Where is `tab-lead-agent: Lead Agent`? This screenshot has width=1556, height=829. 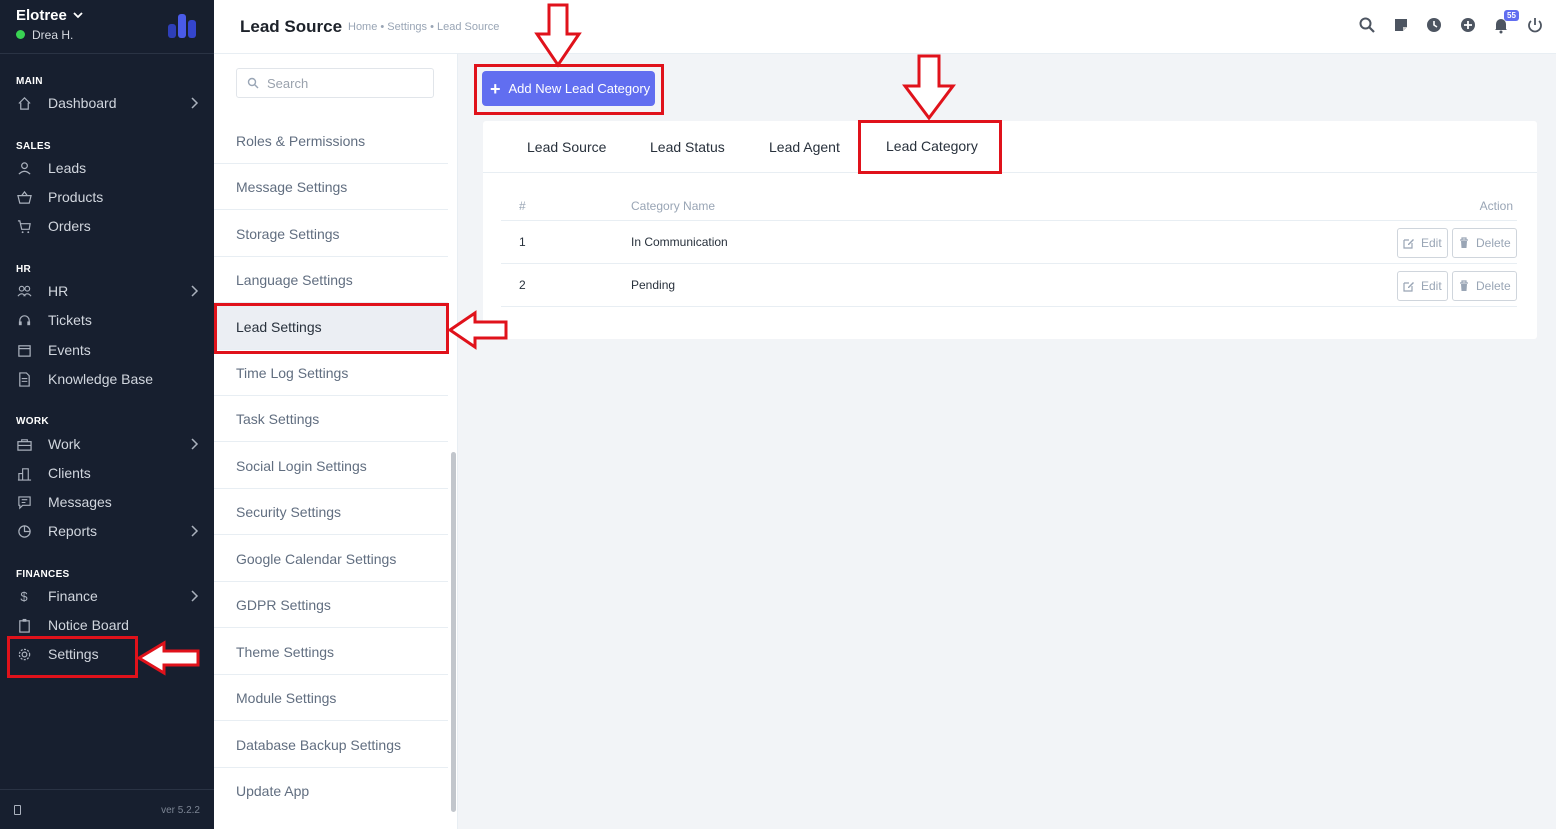
tab-lead-agent: Lead Agent is located at coordinates (804, 147).